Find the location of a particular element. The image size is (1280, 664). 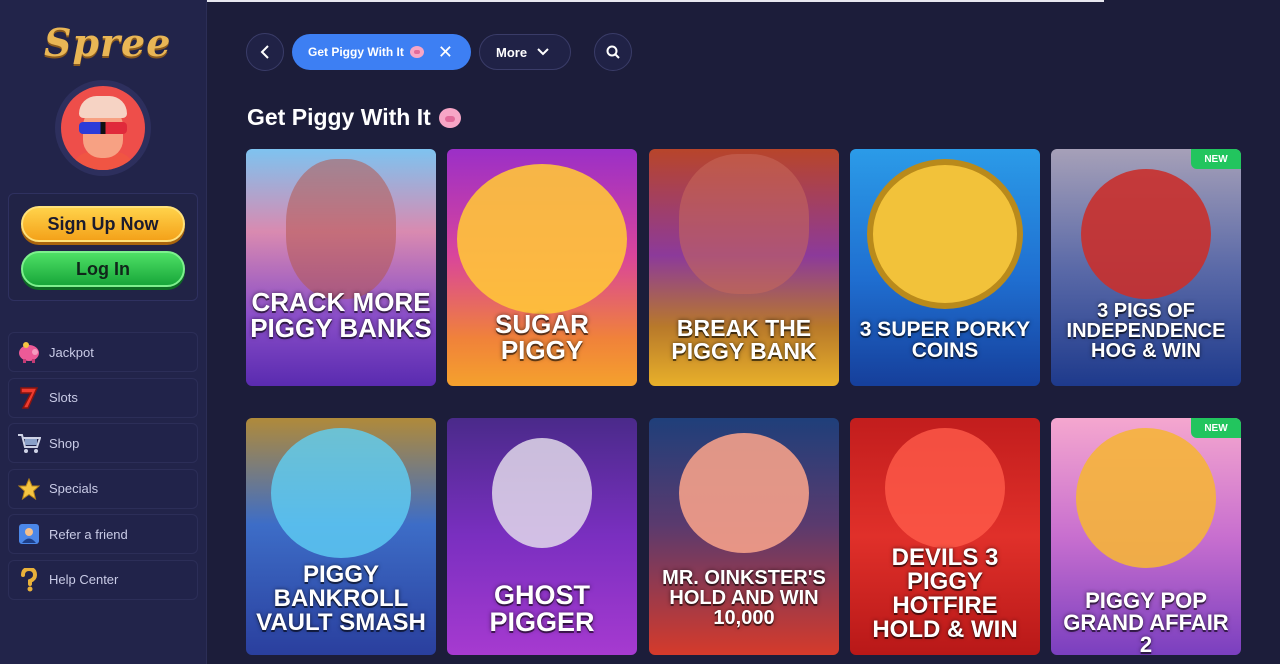

game-title: SUGAR PIGGY is located at coordinates (542, 337).